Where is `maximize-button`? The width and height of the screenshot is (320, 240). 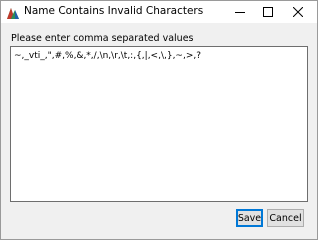 maximize-button is located at coordinates (268, 12).